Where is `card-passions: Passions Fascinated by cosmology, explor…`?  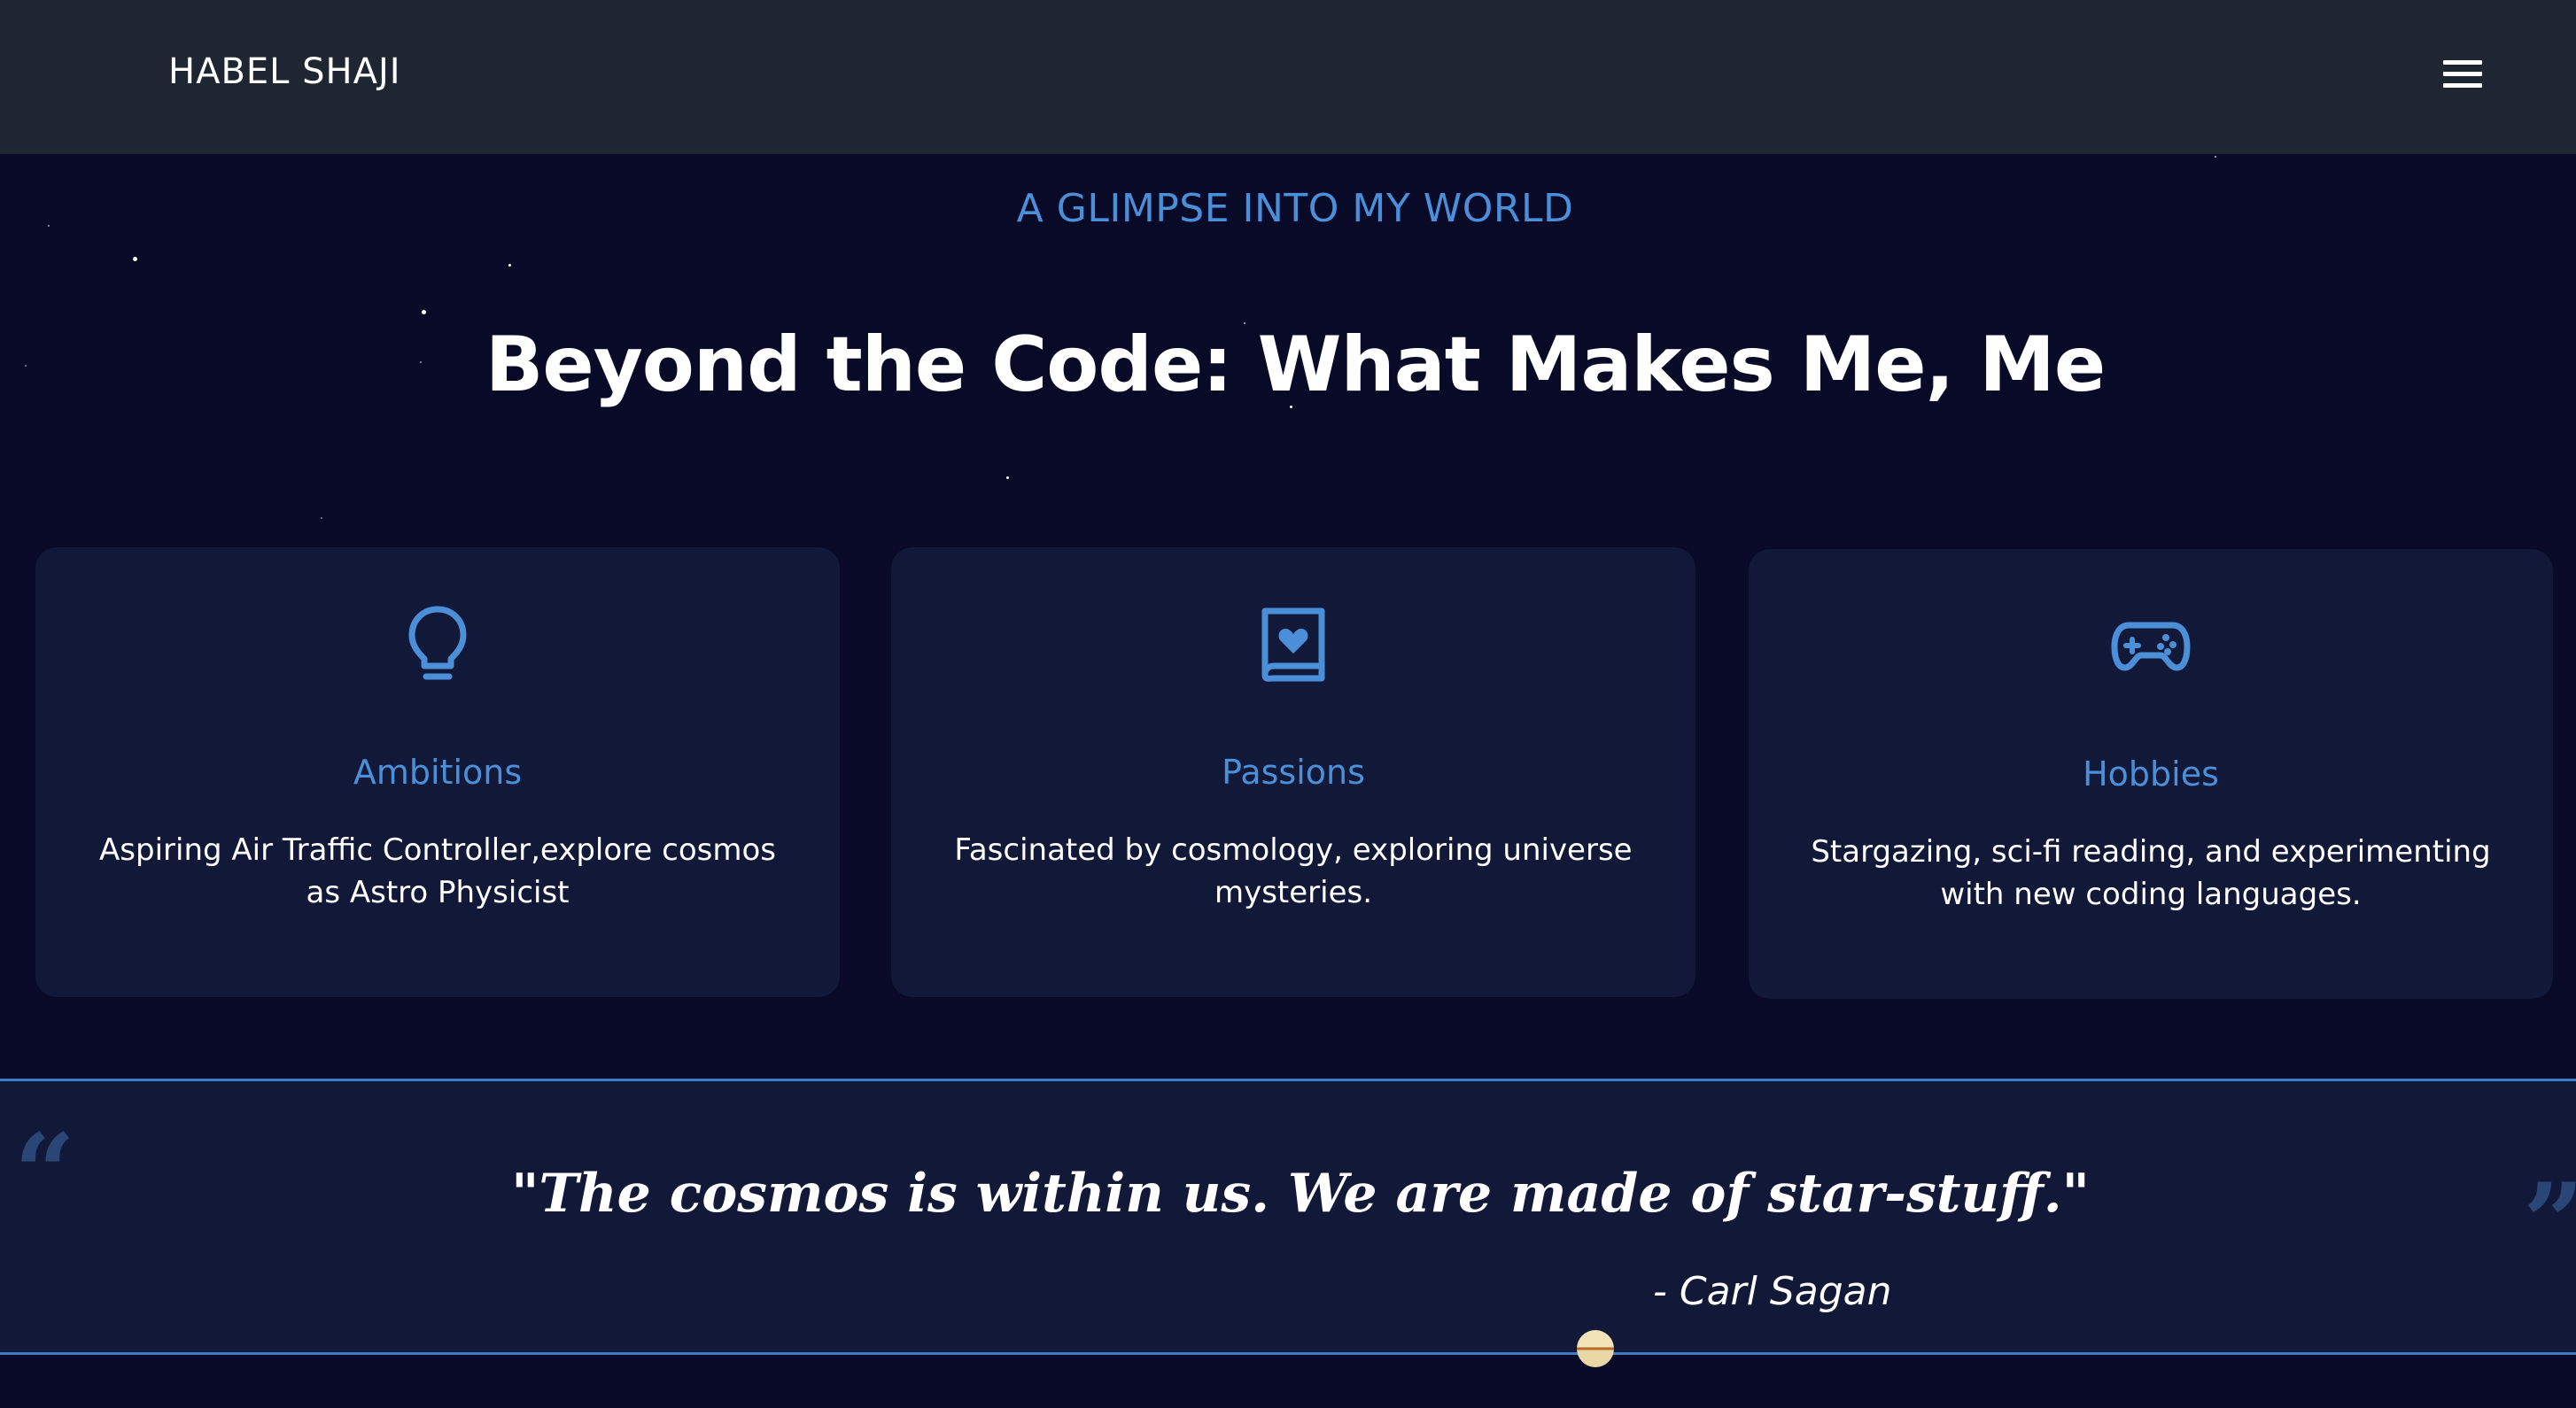
card-passions: Passions Fascinated by cosmology, explor… is located at coordinates (1293, 772).